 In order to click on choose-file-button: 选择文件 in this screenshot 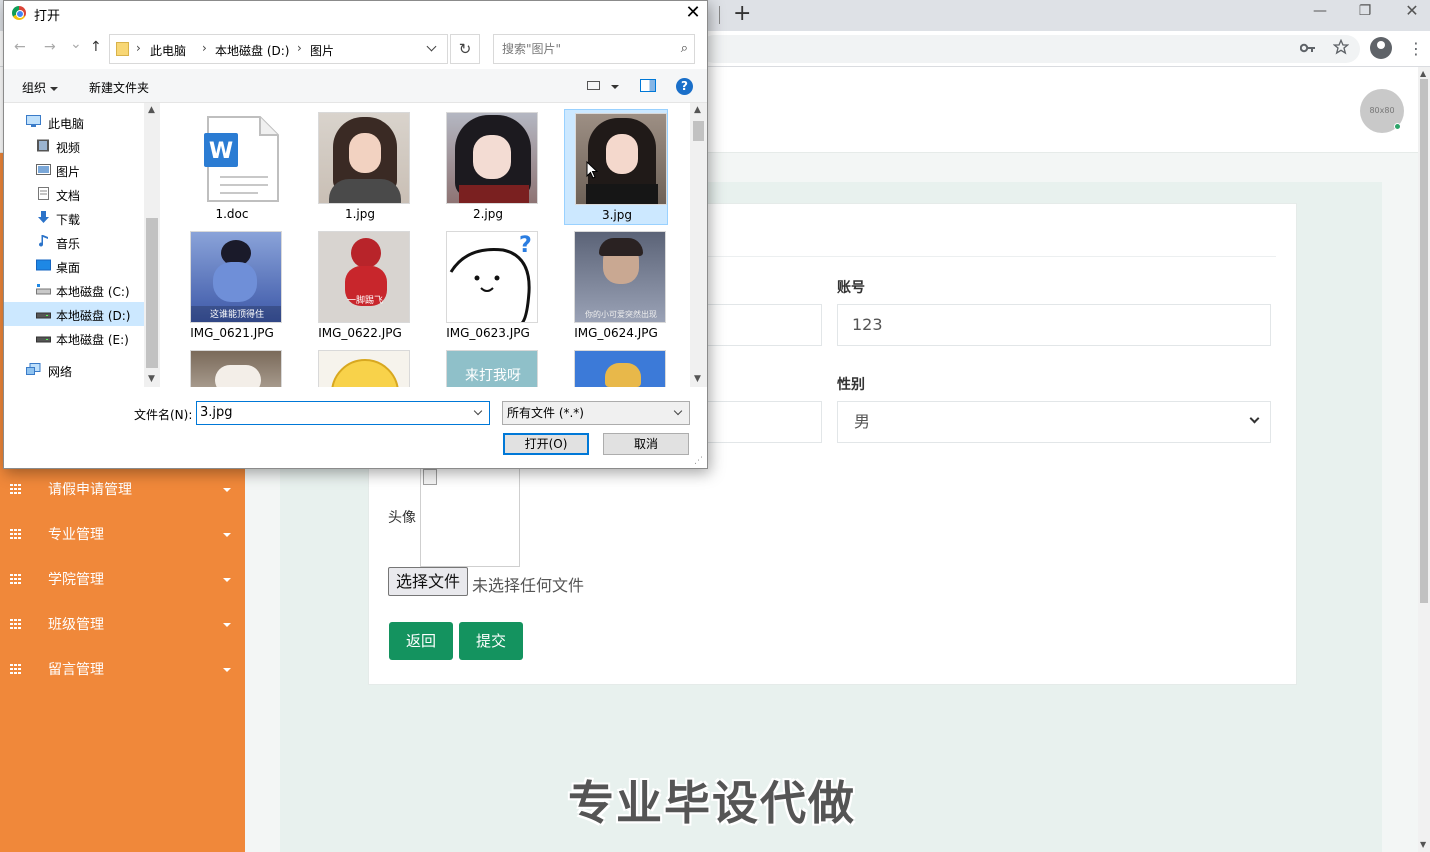, I will do `click(428, 581)`.